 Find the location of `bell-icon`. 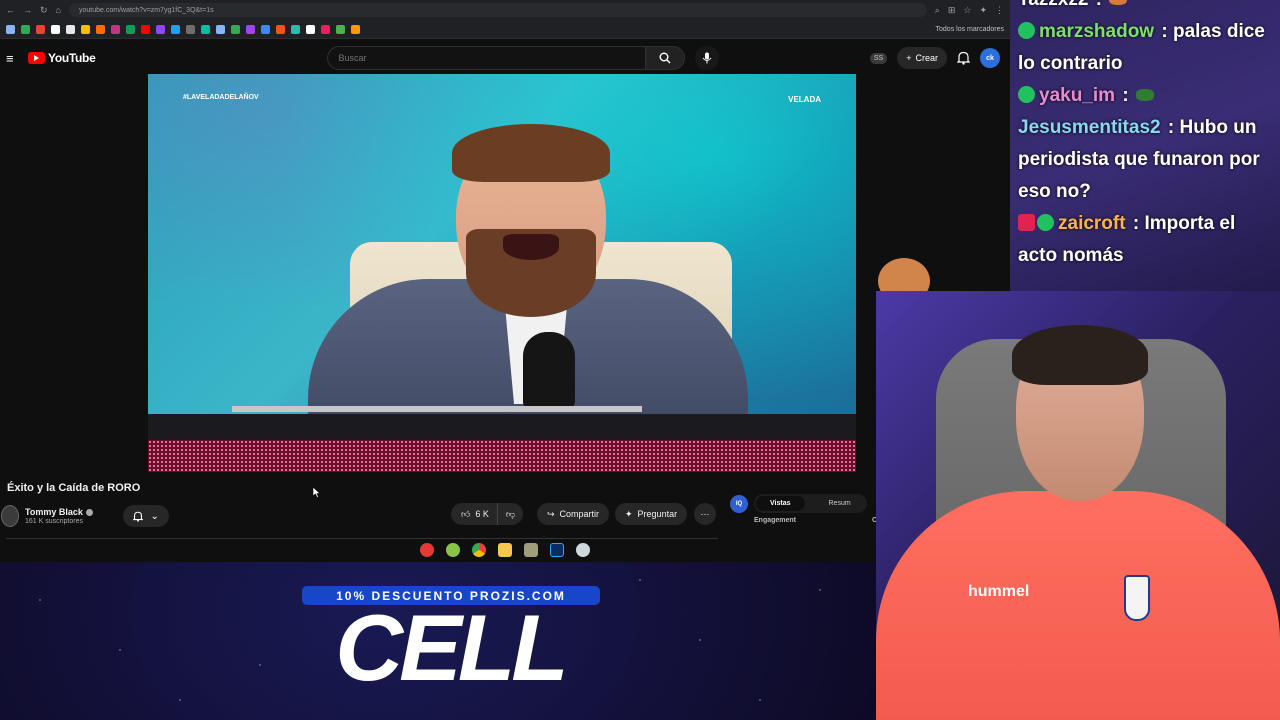

bell-icon is located at coordinates (137, 516).